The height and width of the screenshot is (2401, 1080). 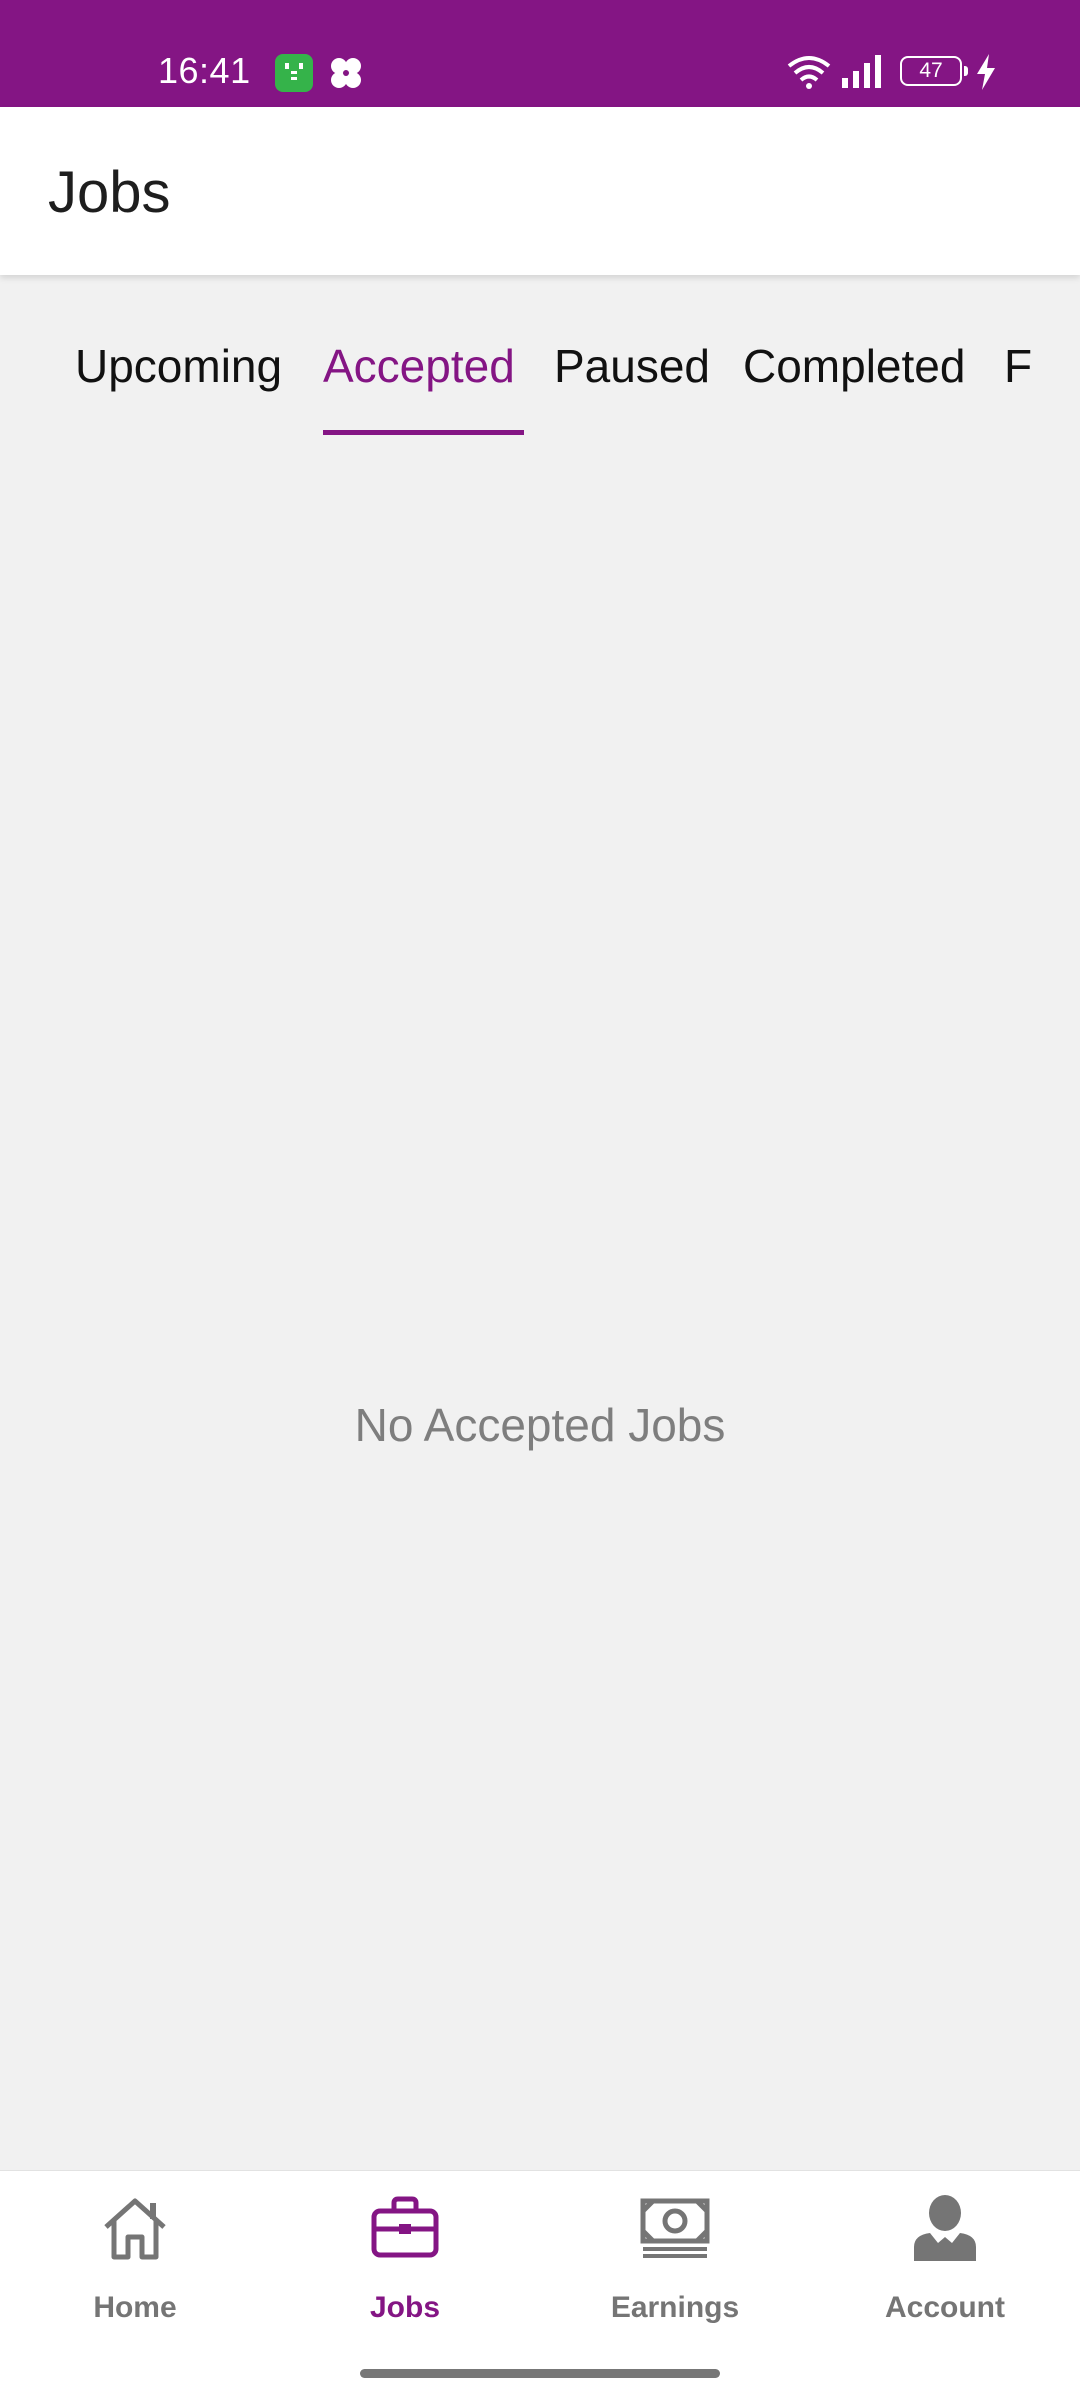 I want to click on signal-icon, so click(x=863, y=71).